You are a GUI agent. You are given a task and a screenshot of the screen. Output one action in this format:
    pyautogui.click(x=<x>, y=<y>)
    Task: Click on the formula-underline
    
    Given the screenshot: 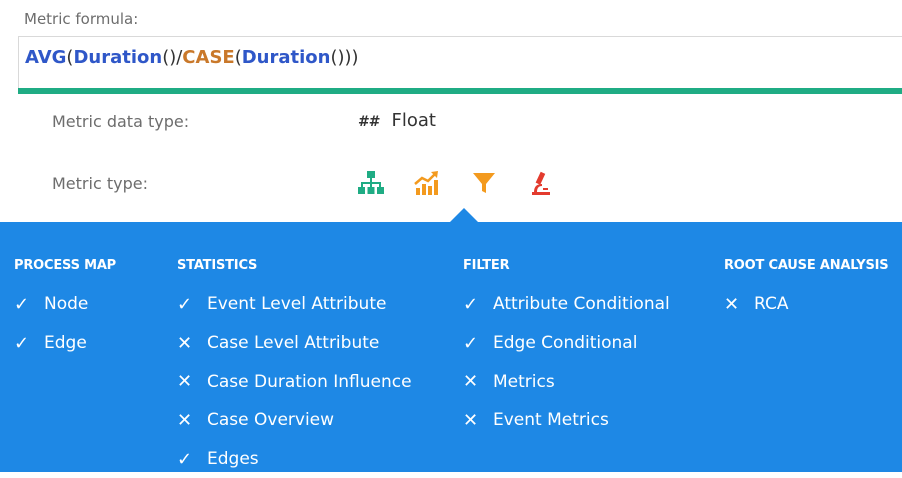 What is the action you would take?
    pyautogui.click(x=460, y=91)
    